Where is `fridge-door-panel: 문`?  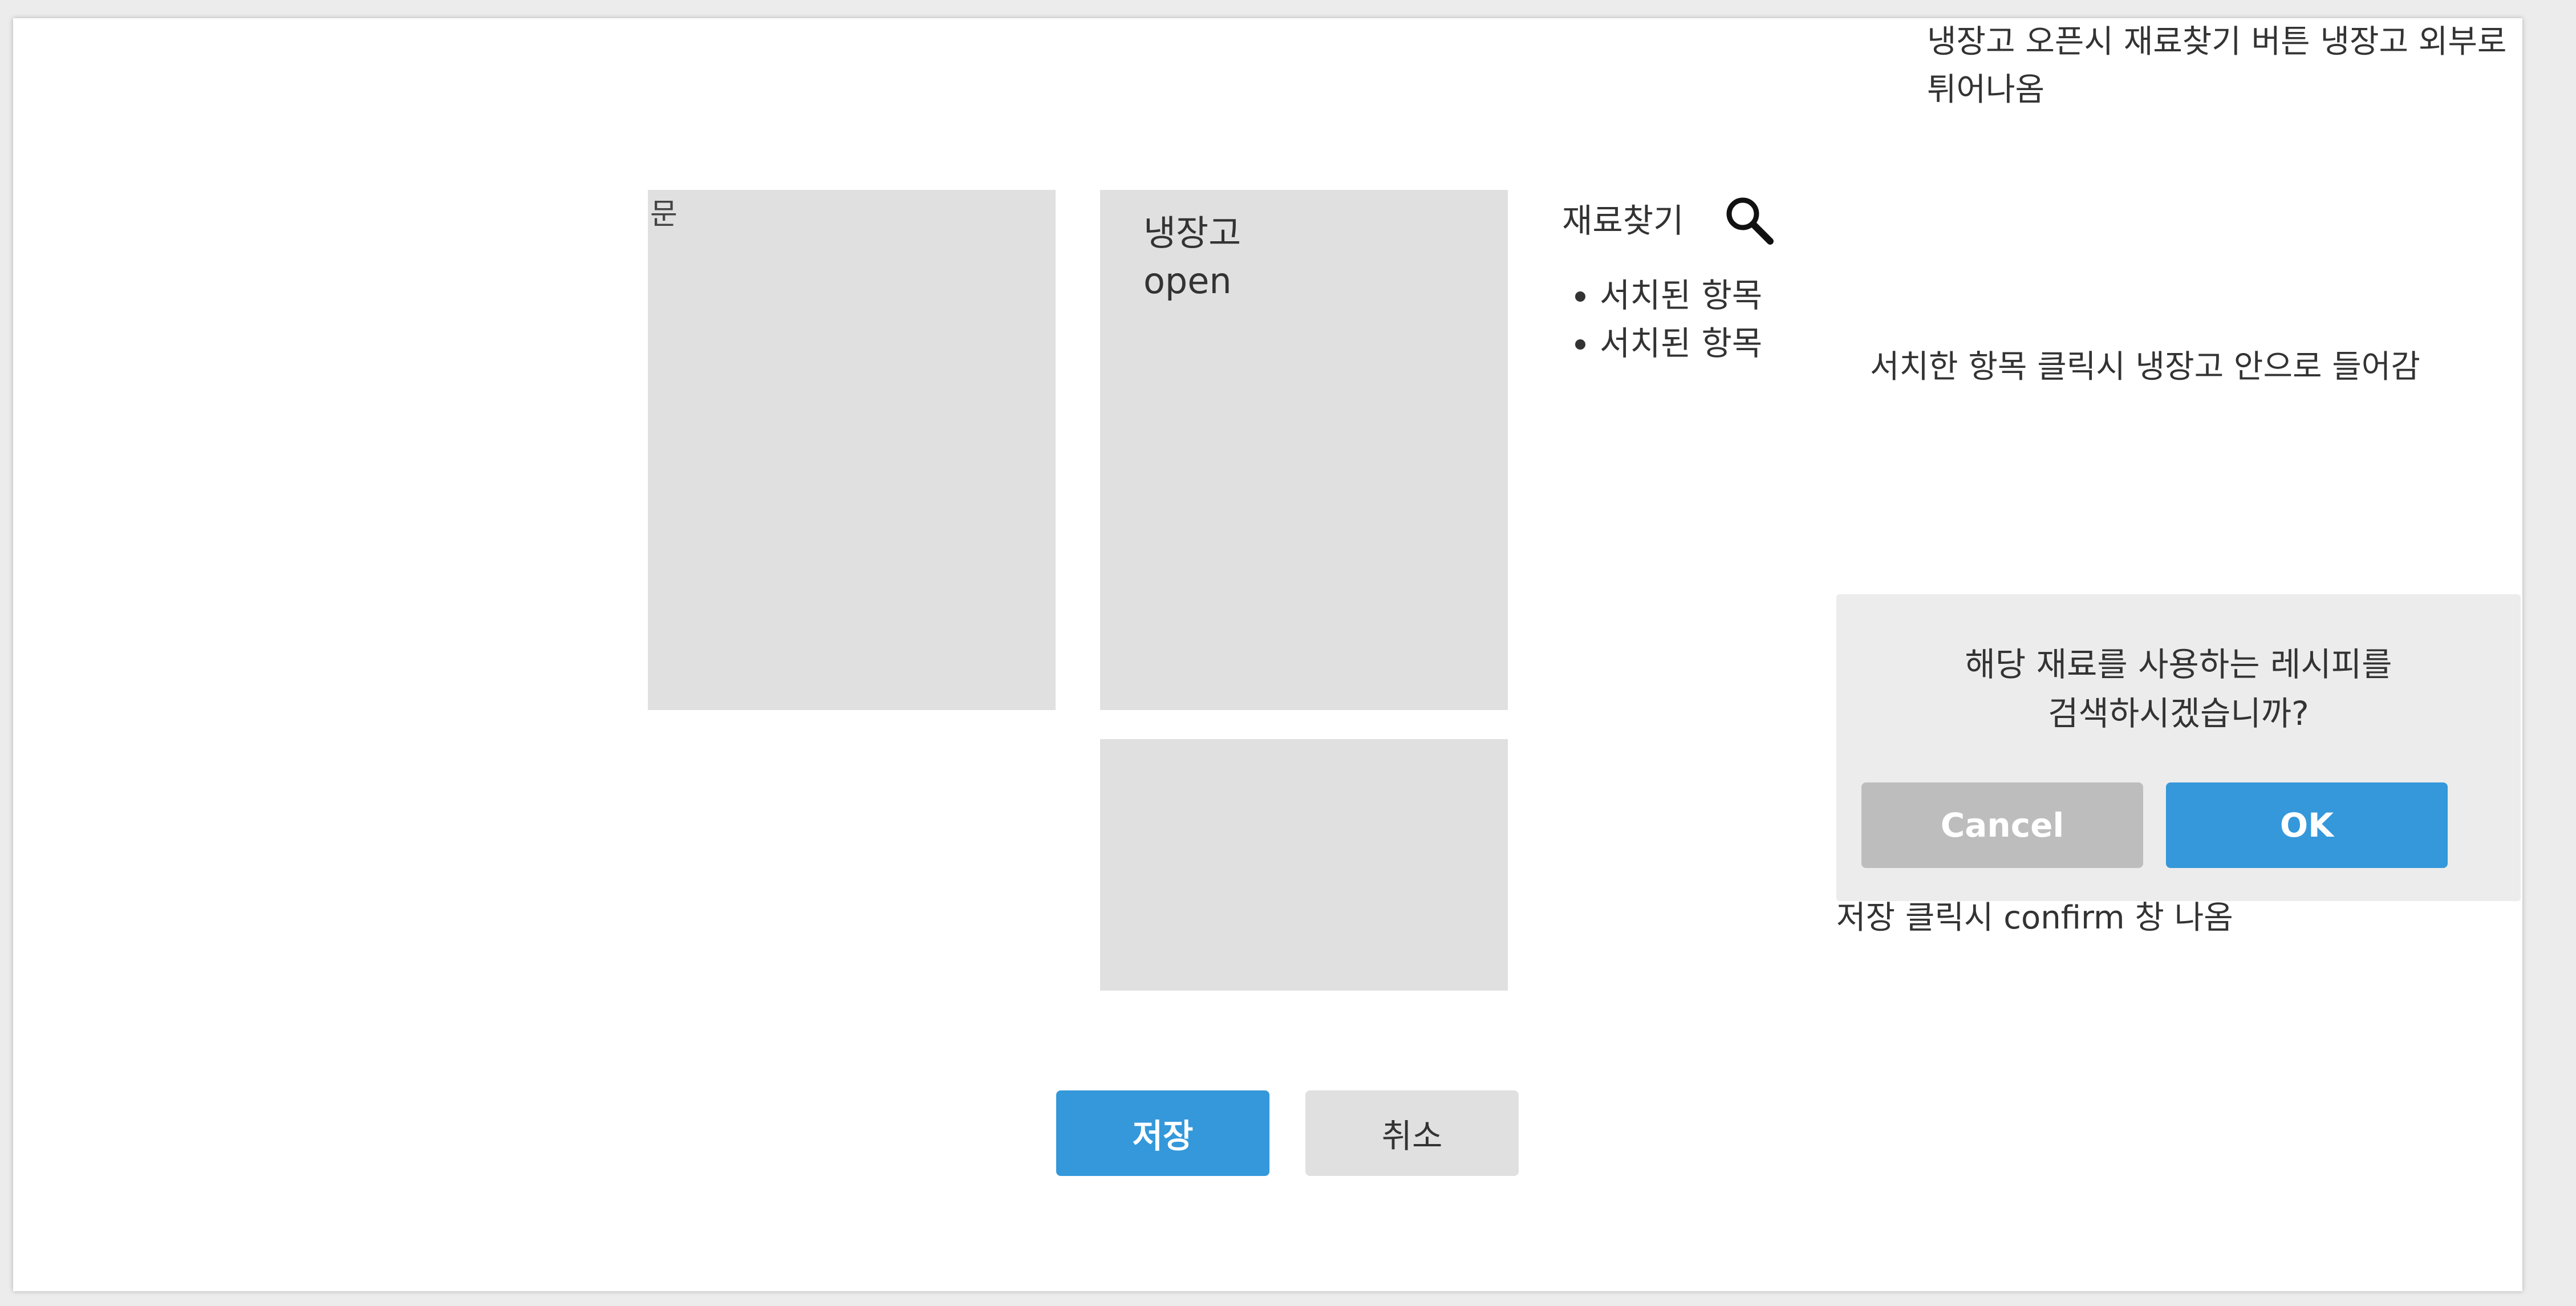 fridge-door-panel: 문 is located at coordinates (852, 450).